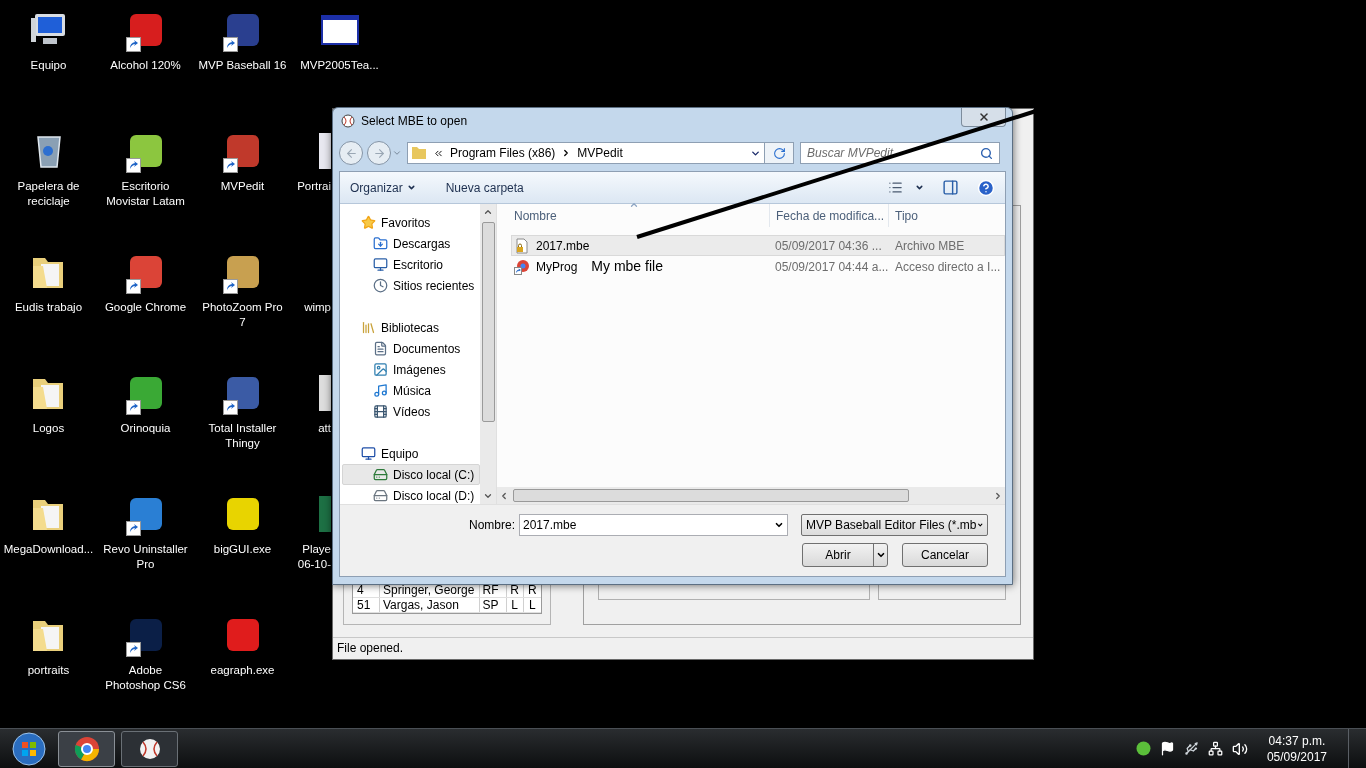  Describe the element at coordinates (383, 187) in the screenshot. I see `organize-menu: Organizar` at that location.